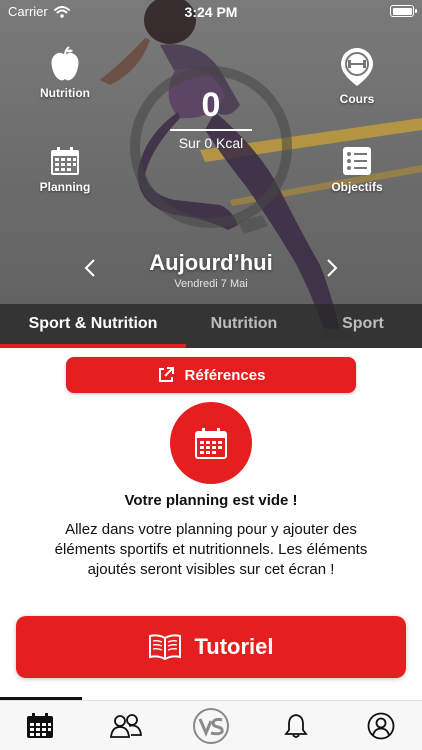  What do you see at coordinates (225, 375) in the screenshot?
I see `references-button-label: Références` at bounding box center [225, 375].